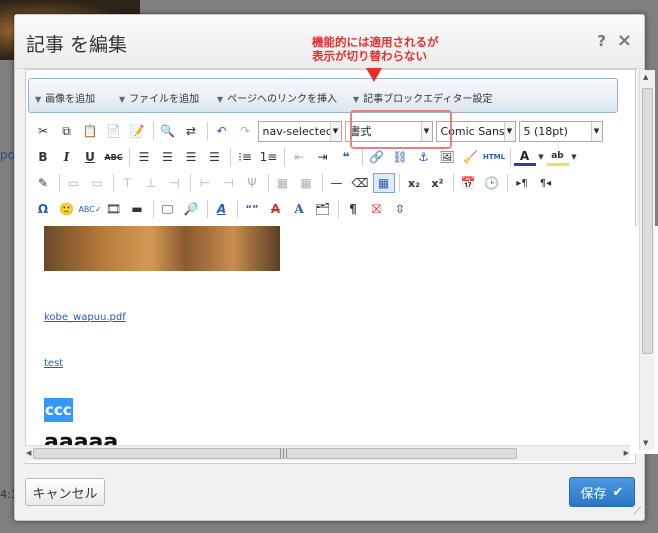 This screenshot has height=533, width=658. What do you see at coordinates (468, 183) in the screenshot?
I see `insert-date-icon: 📅` at bounding box center [468, 183].